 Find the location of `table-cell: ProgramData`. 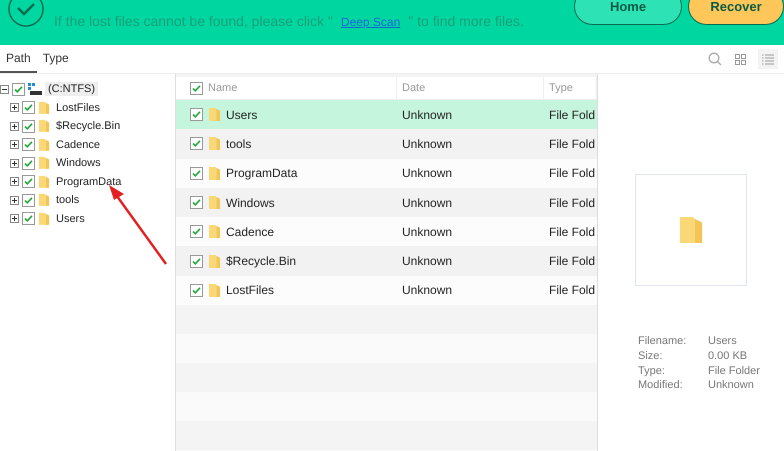

table-cell: ProgramData is located at coordinates (262, 173).